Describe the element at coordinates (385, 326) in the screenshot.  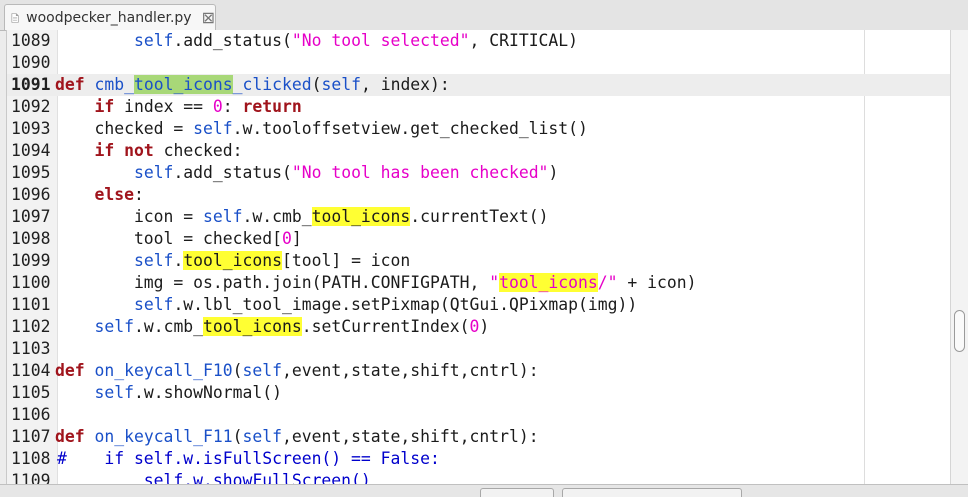
I see `code-token: .setCurrentIndex(` at that location.